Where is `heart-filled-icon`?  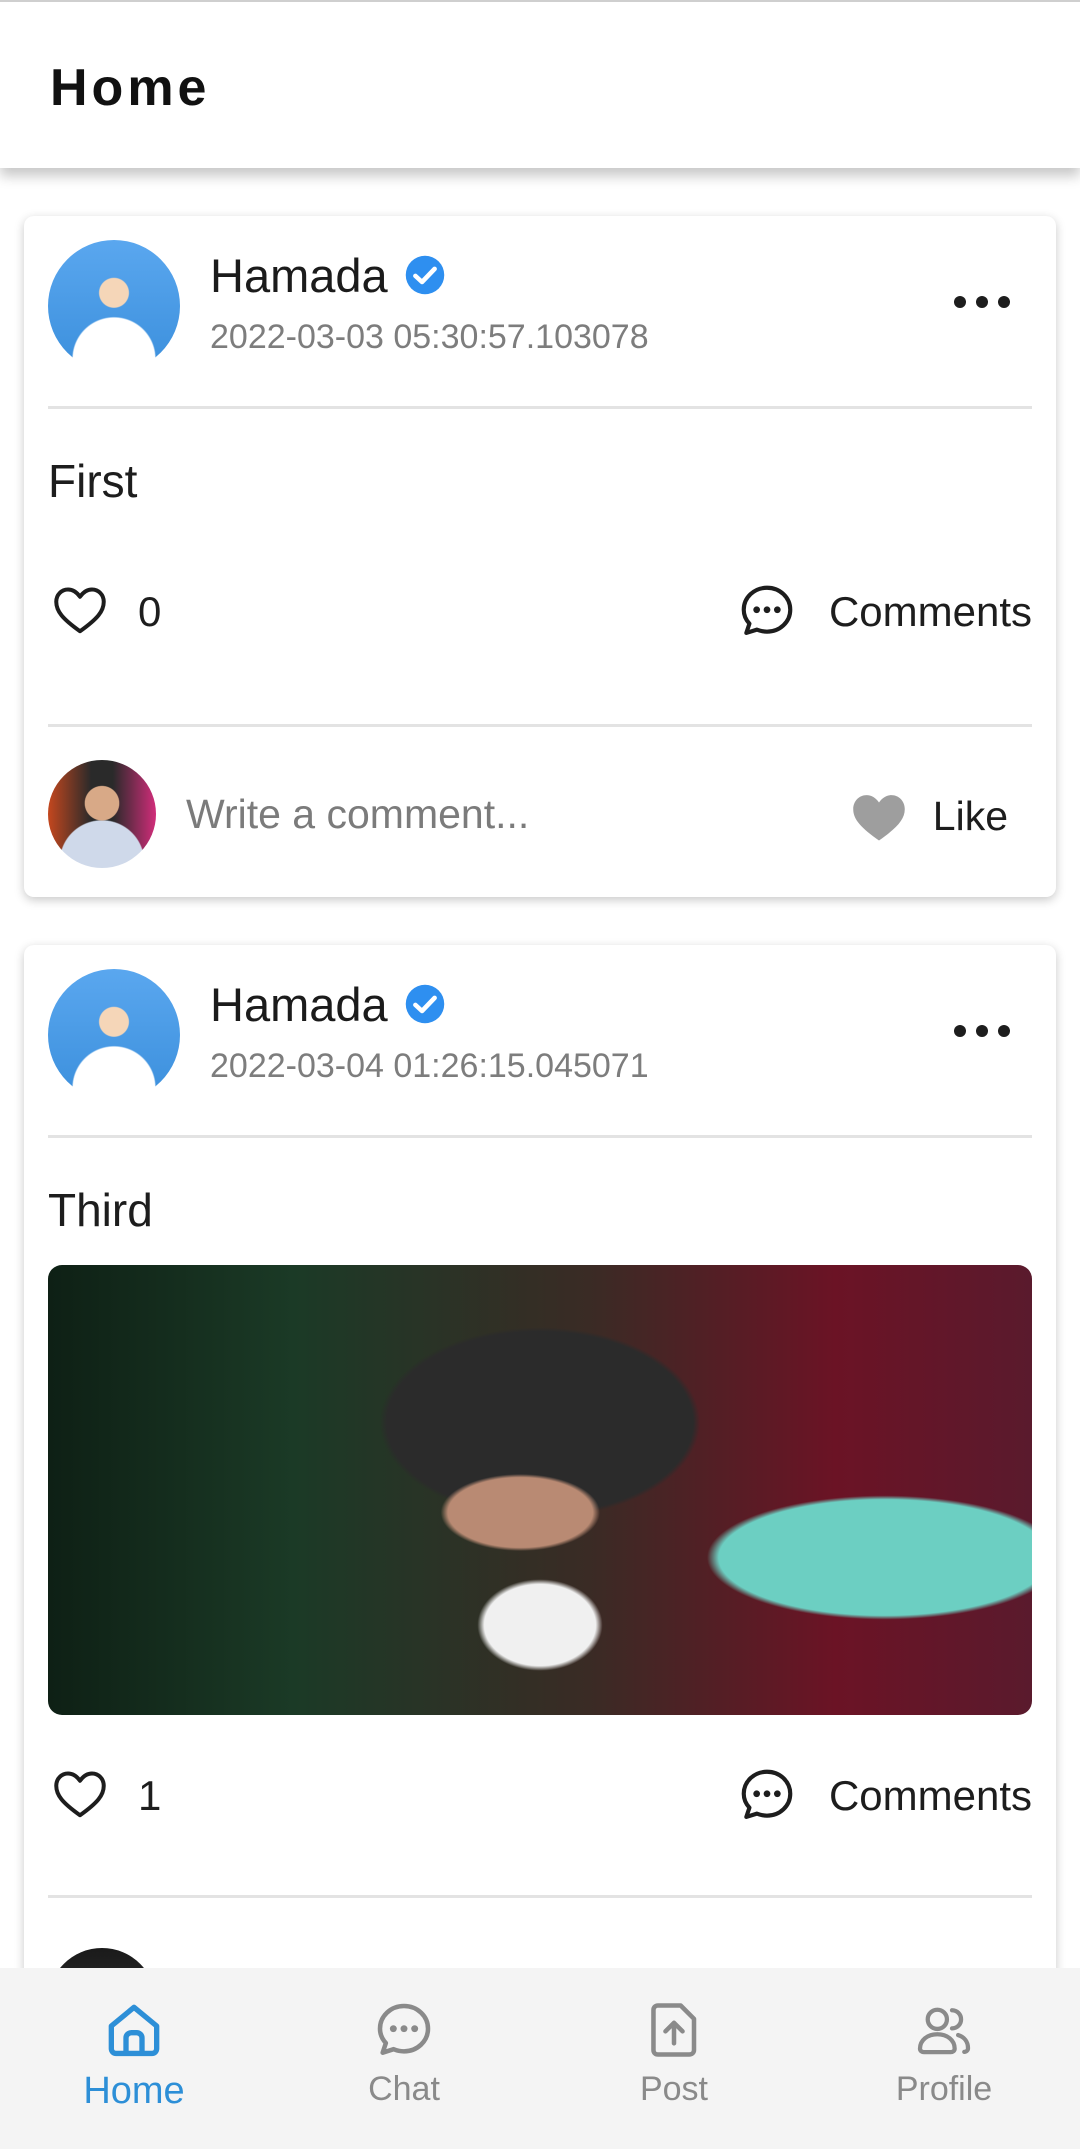 heart-filled-icon is located at coordinates (879, 818).